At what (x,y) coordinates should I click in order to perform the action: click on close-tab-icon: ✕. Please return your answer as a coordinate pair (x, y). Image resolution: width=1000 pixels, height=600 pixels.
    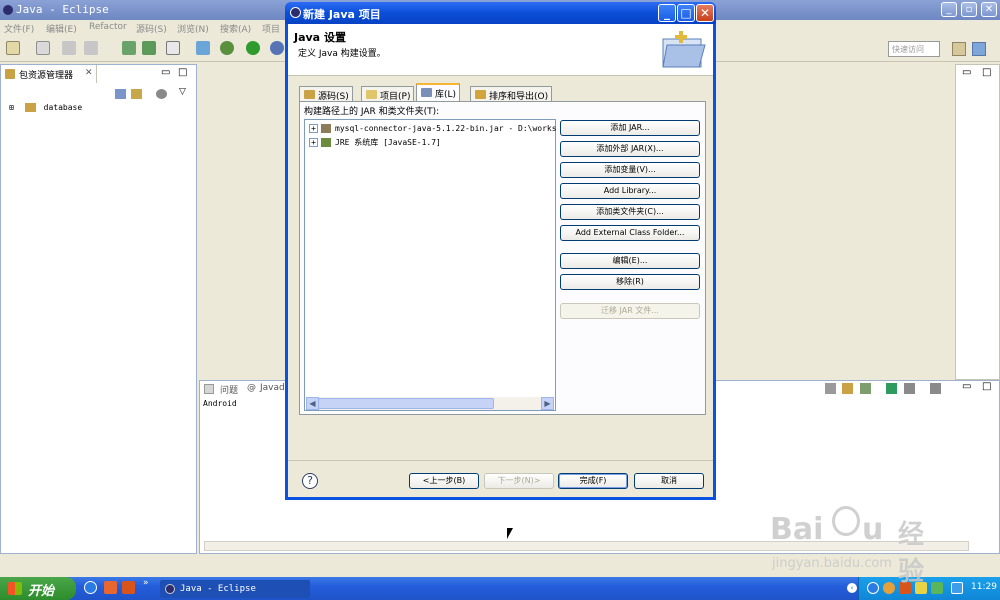
    Looking at the image, I should click on (89, 73).